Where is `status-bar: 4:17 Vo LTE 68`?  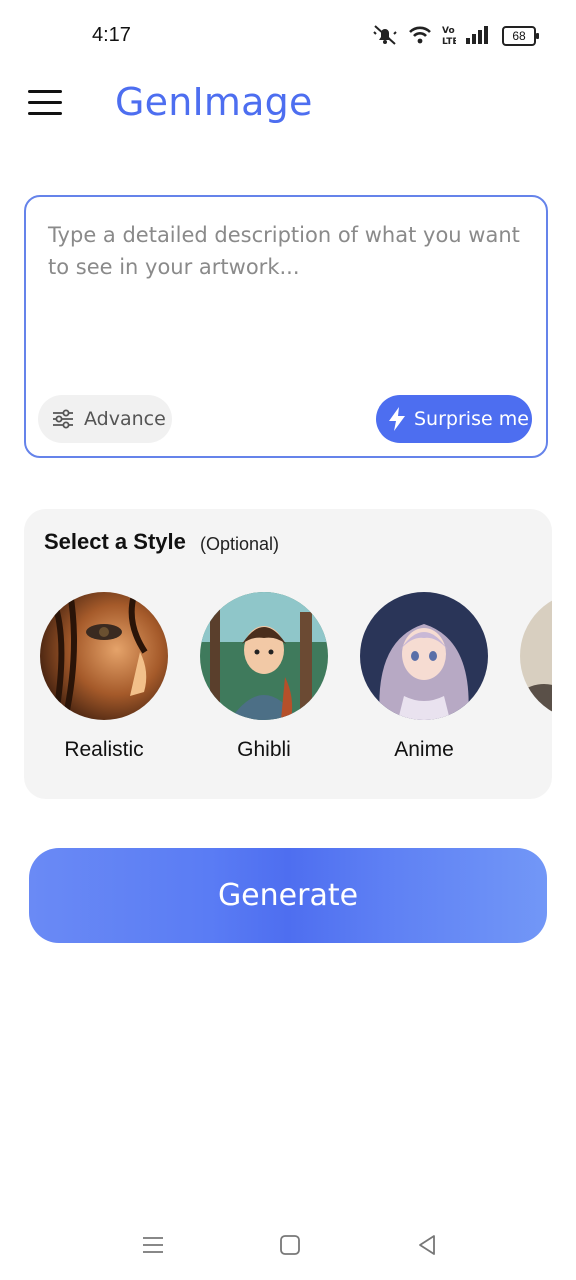 status-bar: 4:17 Vo LTE 68 is located at coordinates (288, 35).